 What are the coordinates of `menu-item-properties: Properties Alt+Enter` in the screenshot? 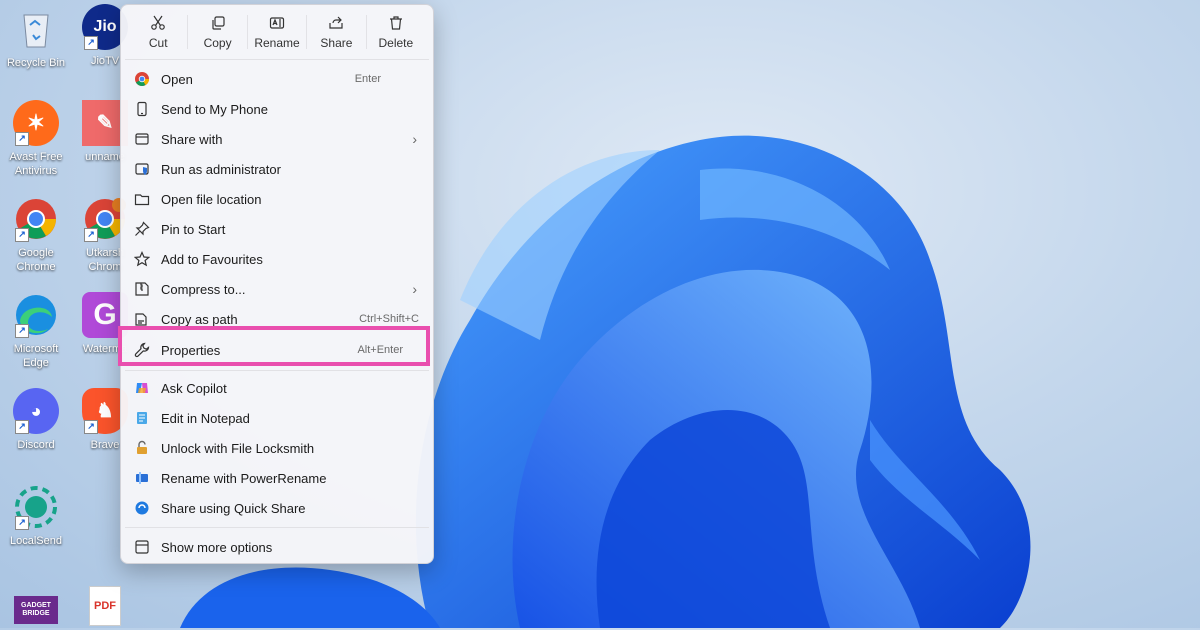 It's located at (277, 350).